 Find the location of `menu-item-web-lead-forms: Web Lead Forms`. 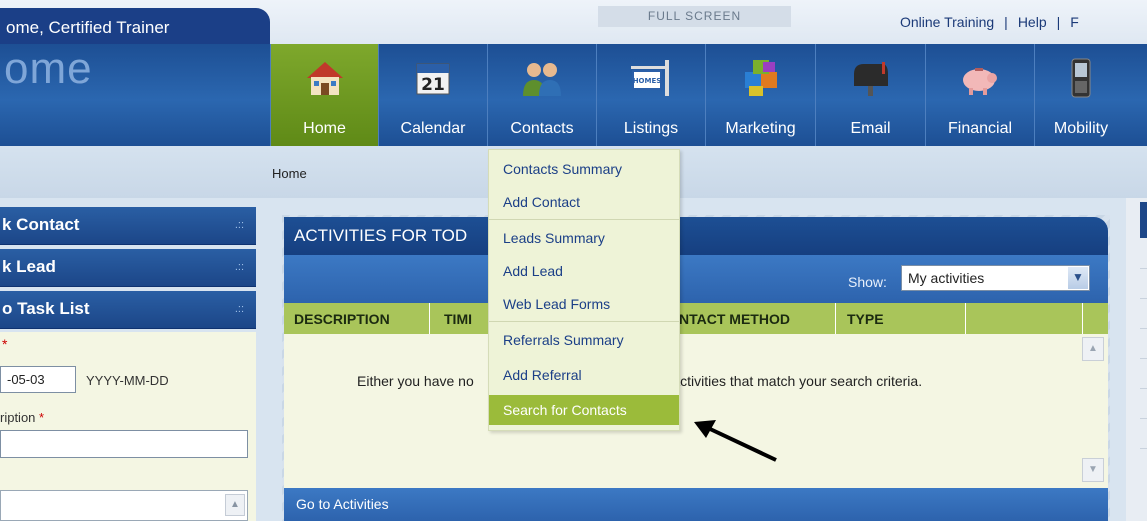

menu-item-web-lead-forms: Web Lead Forms is located at coordinates (584, 304).